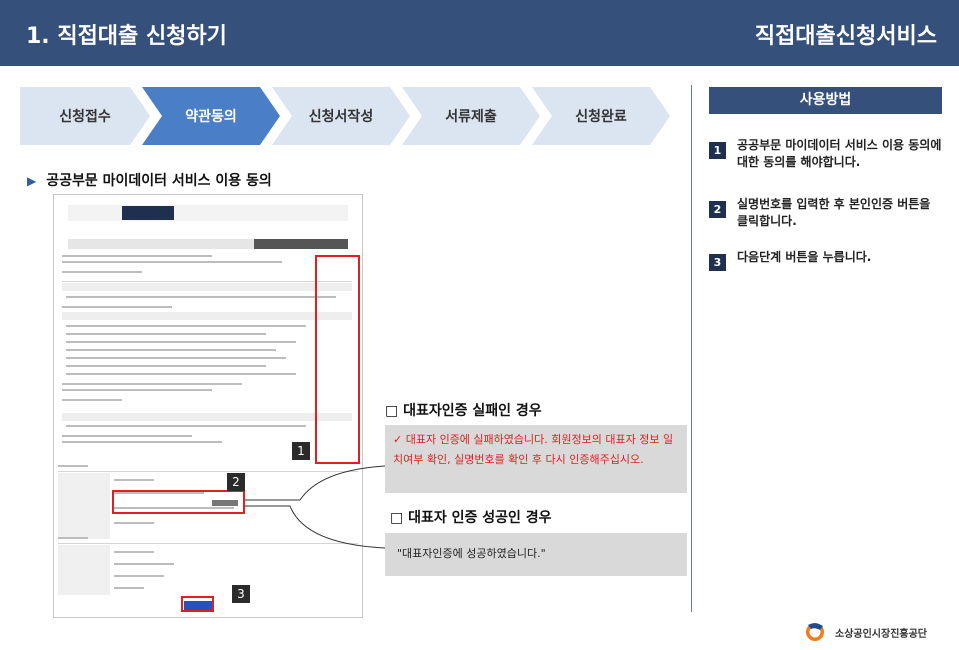 The height and width of the screenshot is (650, 959). I want to click on callout-badge: 3, so click(241, 594).